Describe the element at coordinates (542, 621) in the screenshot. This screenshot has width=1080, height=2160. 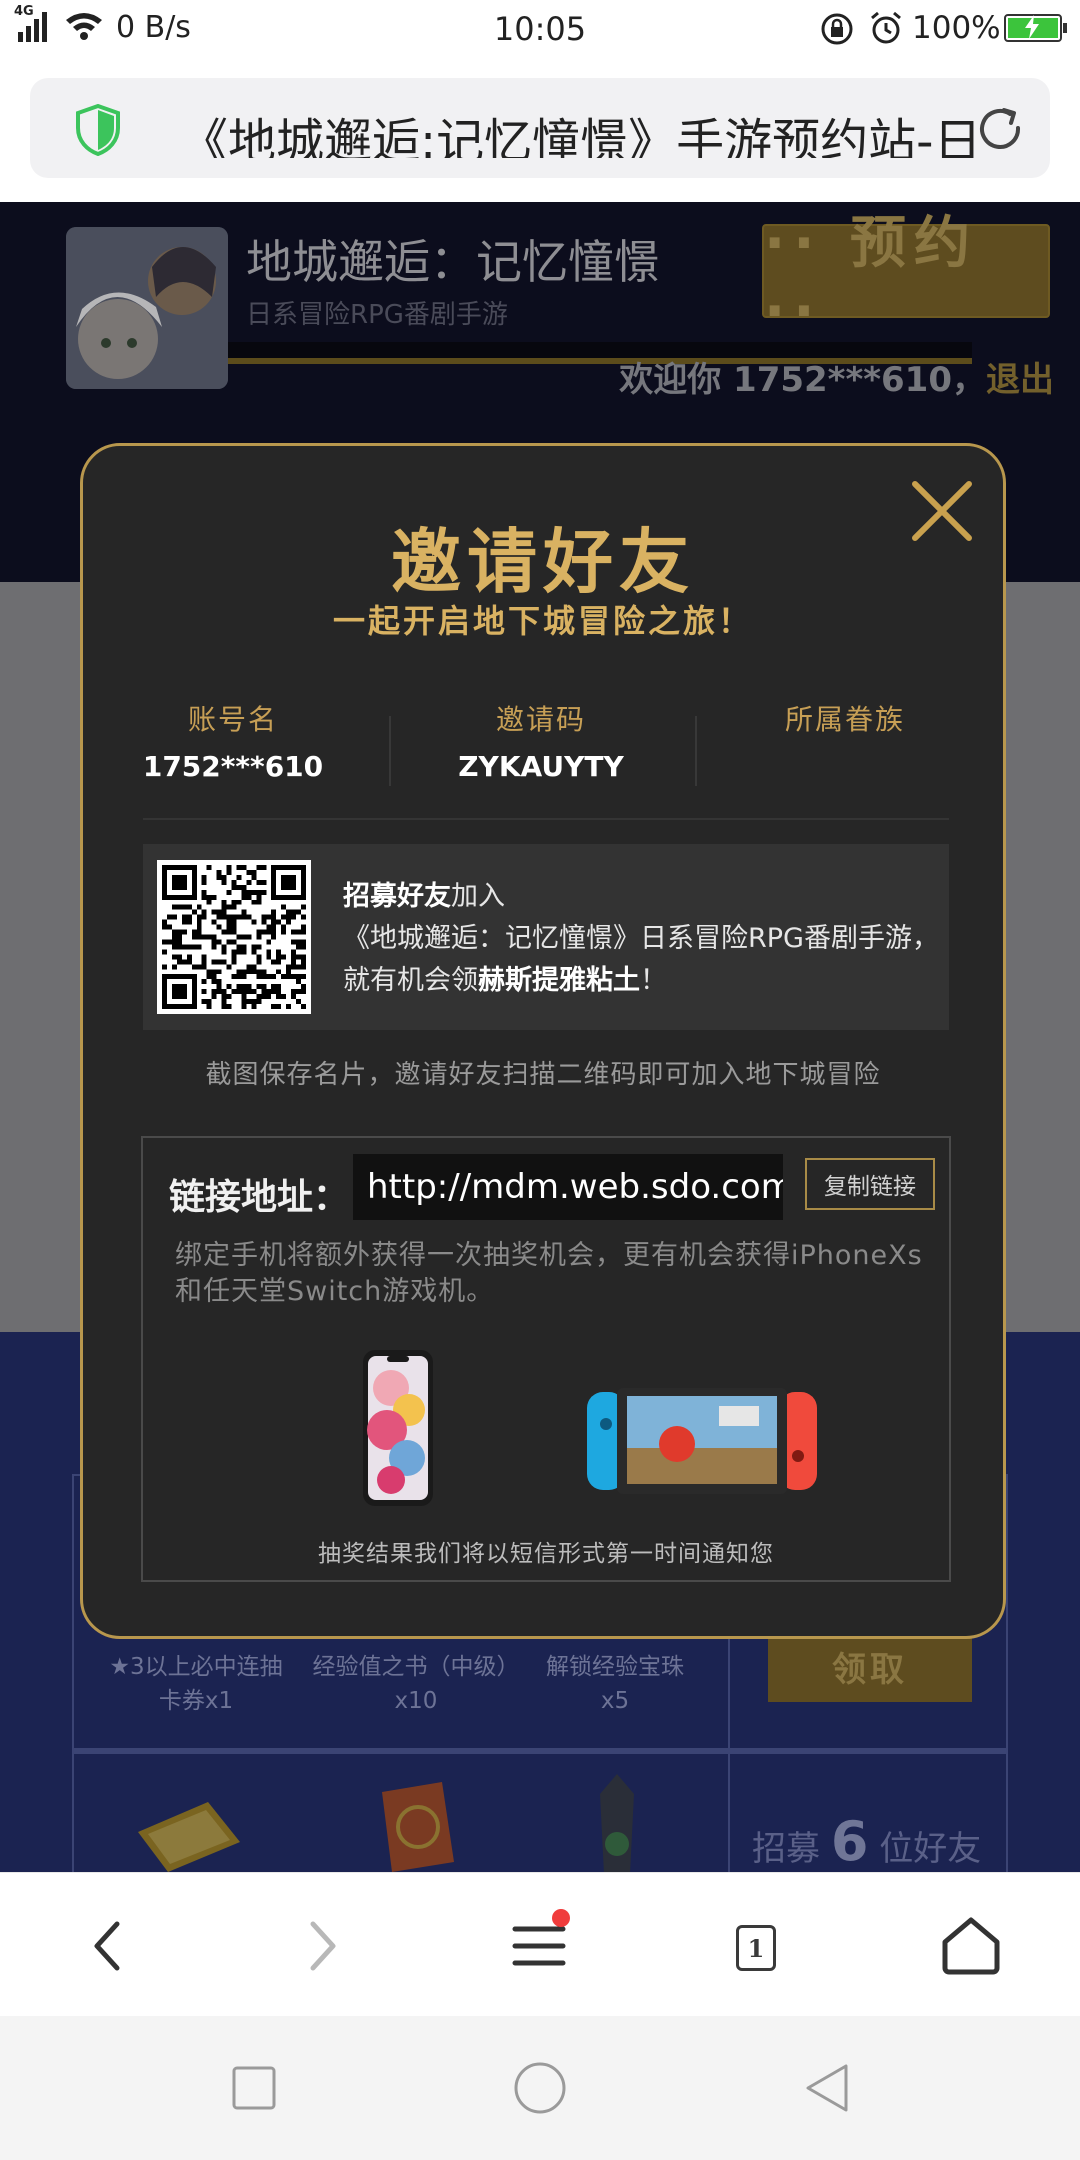
I see `modal-subtitle: 一起开启地下城冒险之旅！` at that location.